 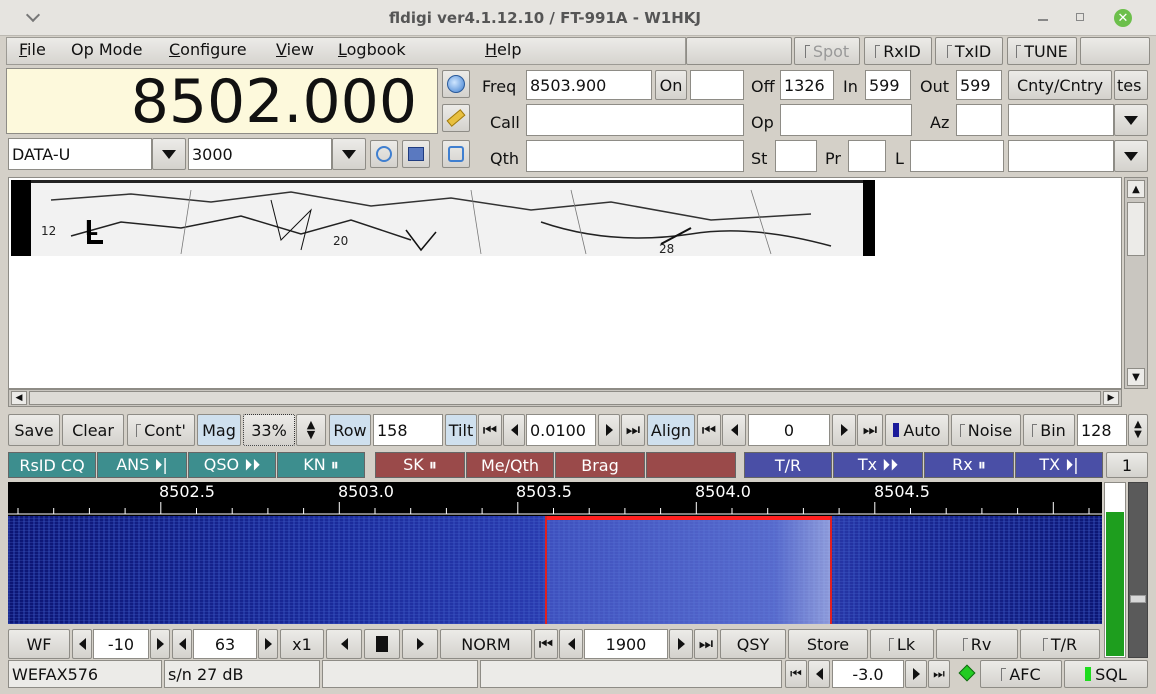 What do you see at coordinates (169, 154) in the screenshot?
I see `mode-dropdown-button` at bounding box center [169, 154].